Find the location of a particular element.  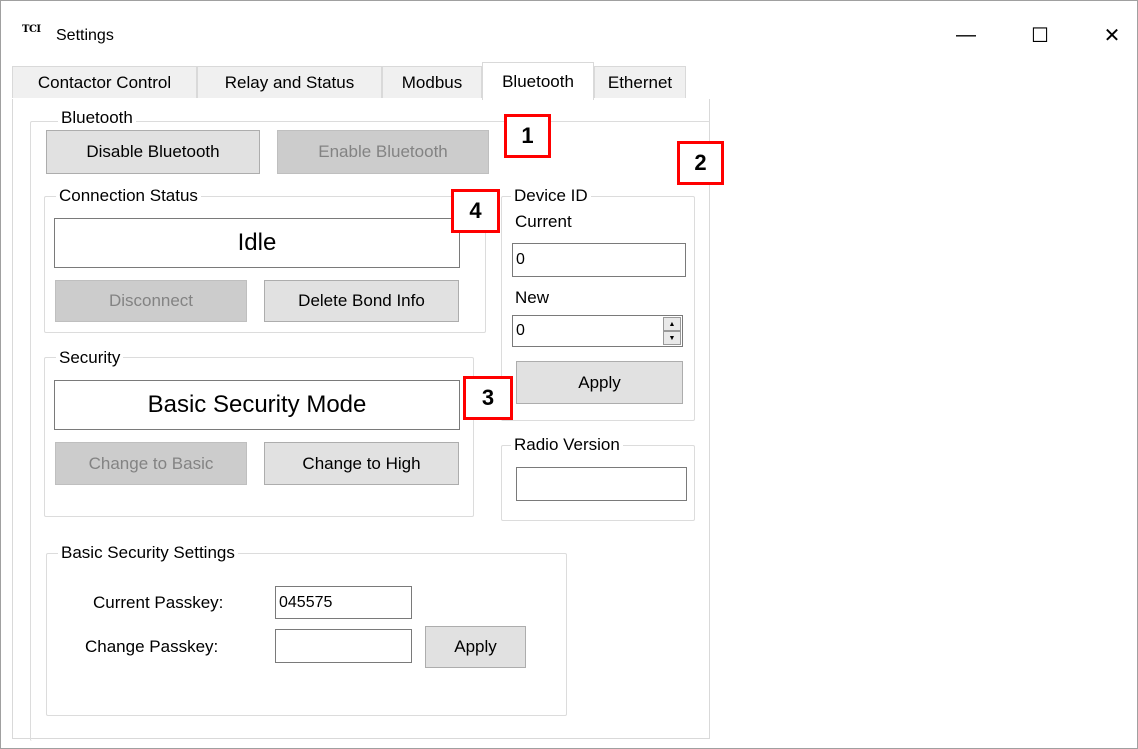

change-passkey-field is located at coordinates (343, 646).